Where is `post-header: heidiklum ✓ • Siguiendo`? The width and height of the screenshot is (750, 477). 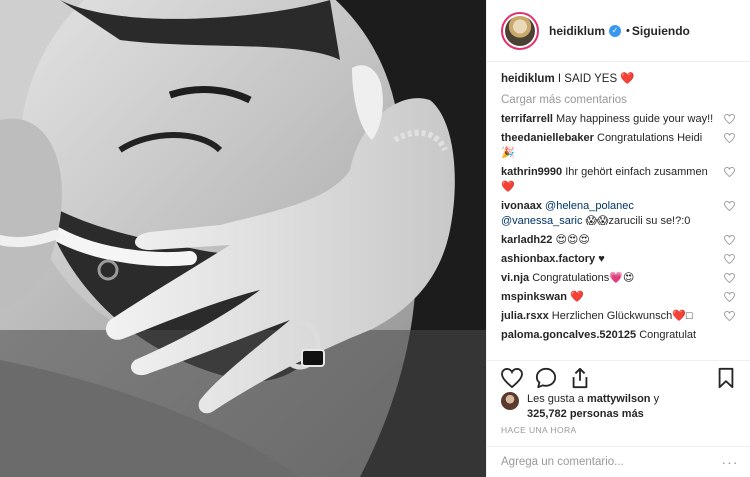 post-header: heidiklum ✓ • Siguiendo is located at coordinates (618, 31).